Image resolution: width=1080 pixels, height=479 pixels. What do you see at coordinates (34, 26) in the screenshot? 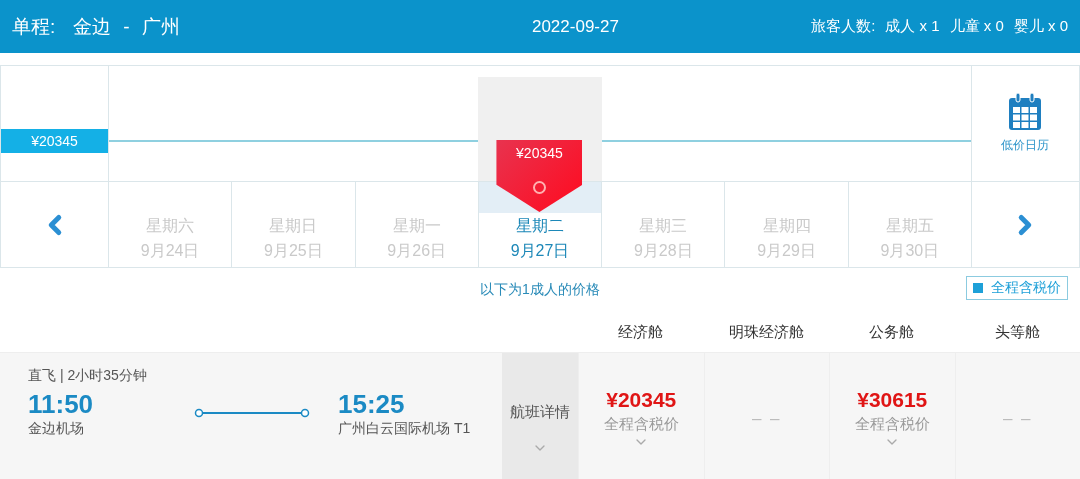
I see `trip-type: 单程:` at bounding box center [34, 26].